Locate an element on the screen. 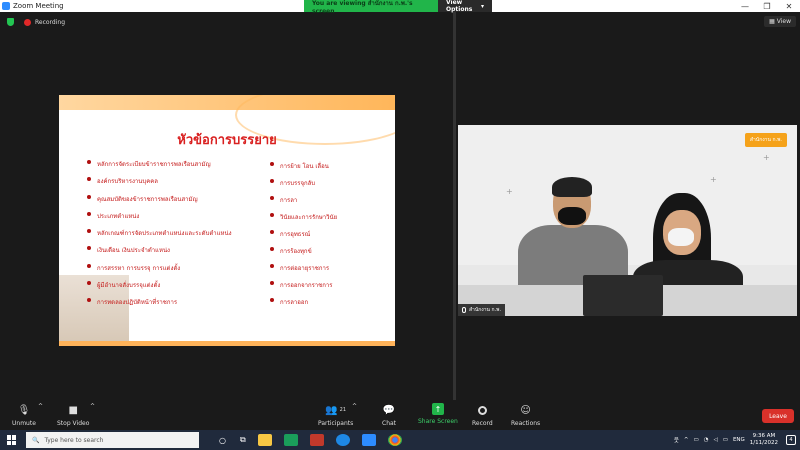 The image size is (800, 450). video-camera-icon: ■ is located at coordinates (73, 410).